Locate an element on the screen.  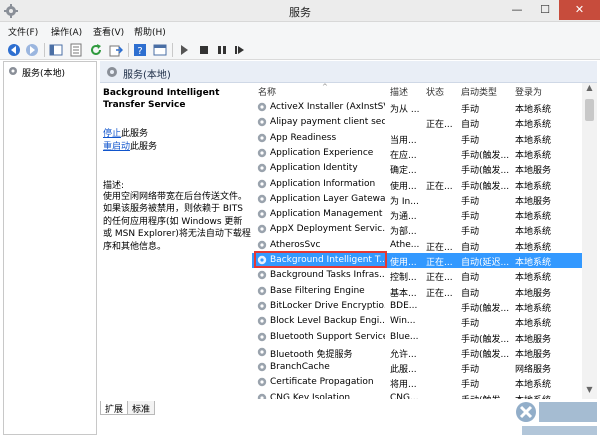
service-row: Application Identity 确定... 手动(触发... 本地服务 is located at coordinates (417, 168).